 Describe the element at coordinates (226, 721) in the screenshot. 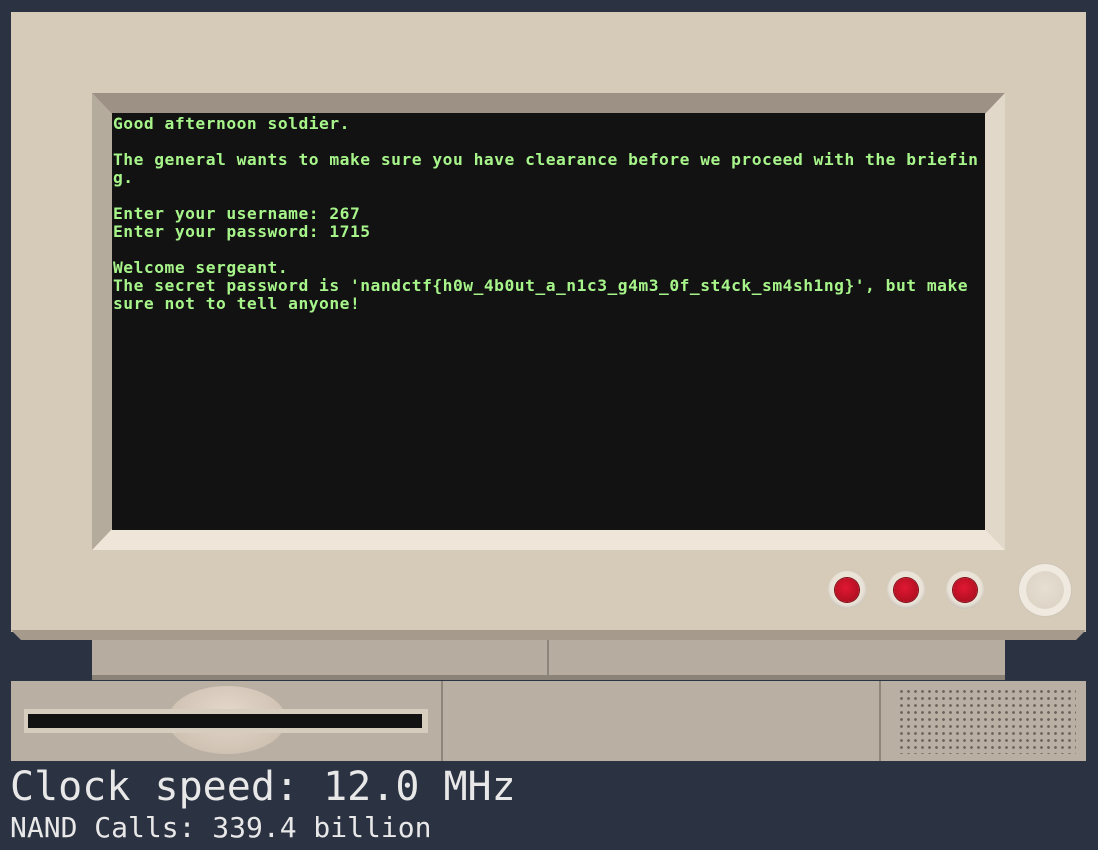

I see `floppy-disk-slot` at that location.